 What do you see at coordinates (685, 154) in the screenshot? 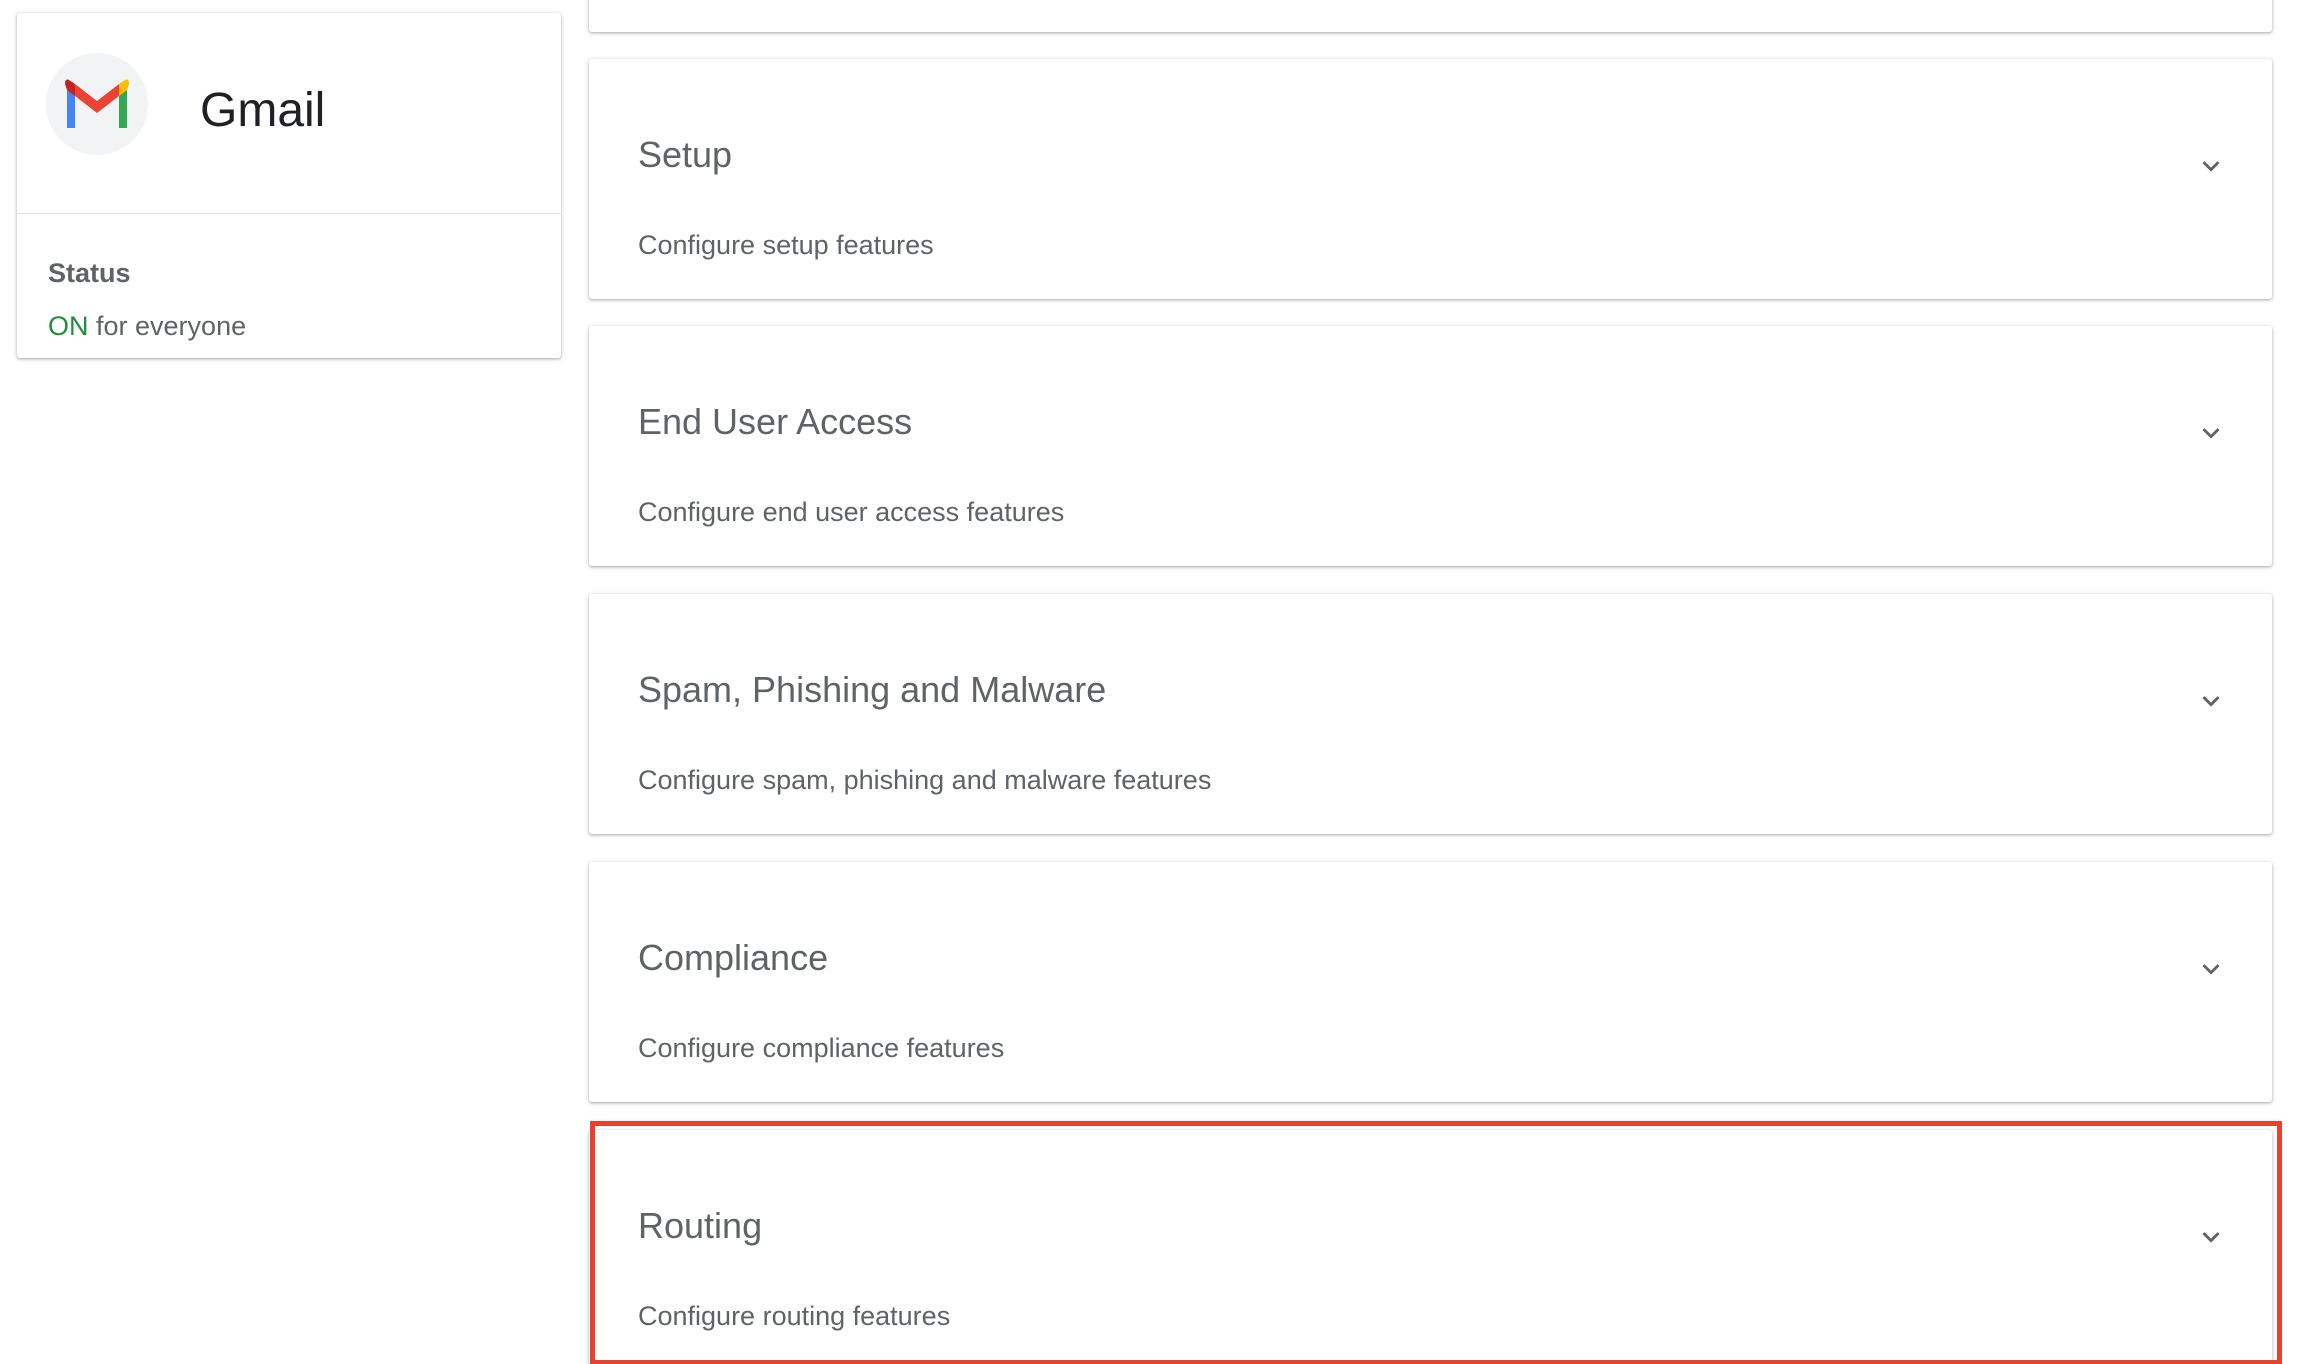
I see `section-title: Setup` at bounding box center [685, 154].